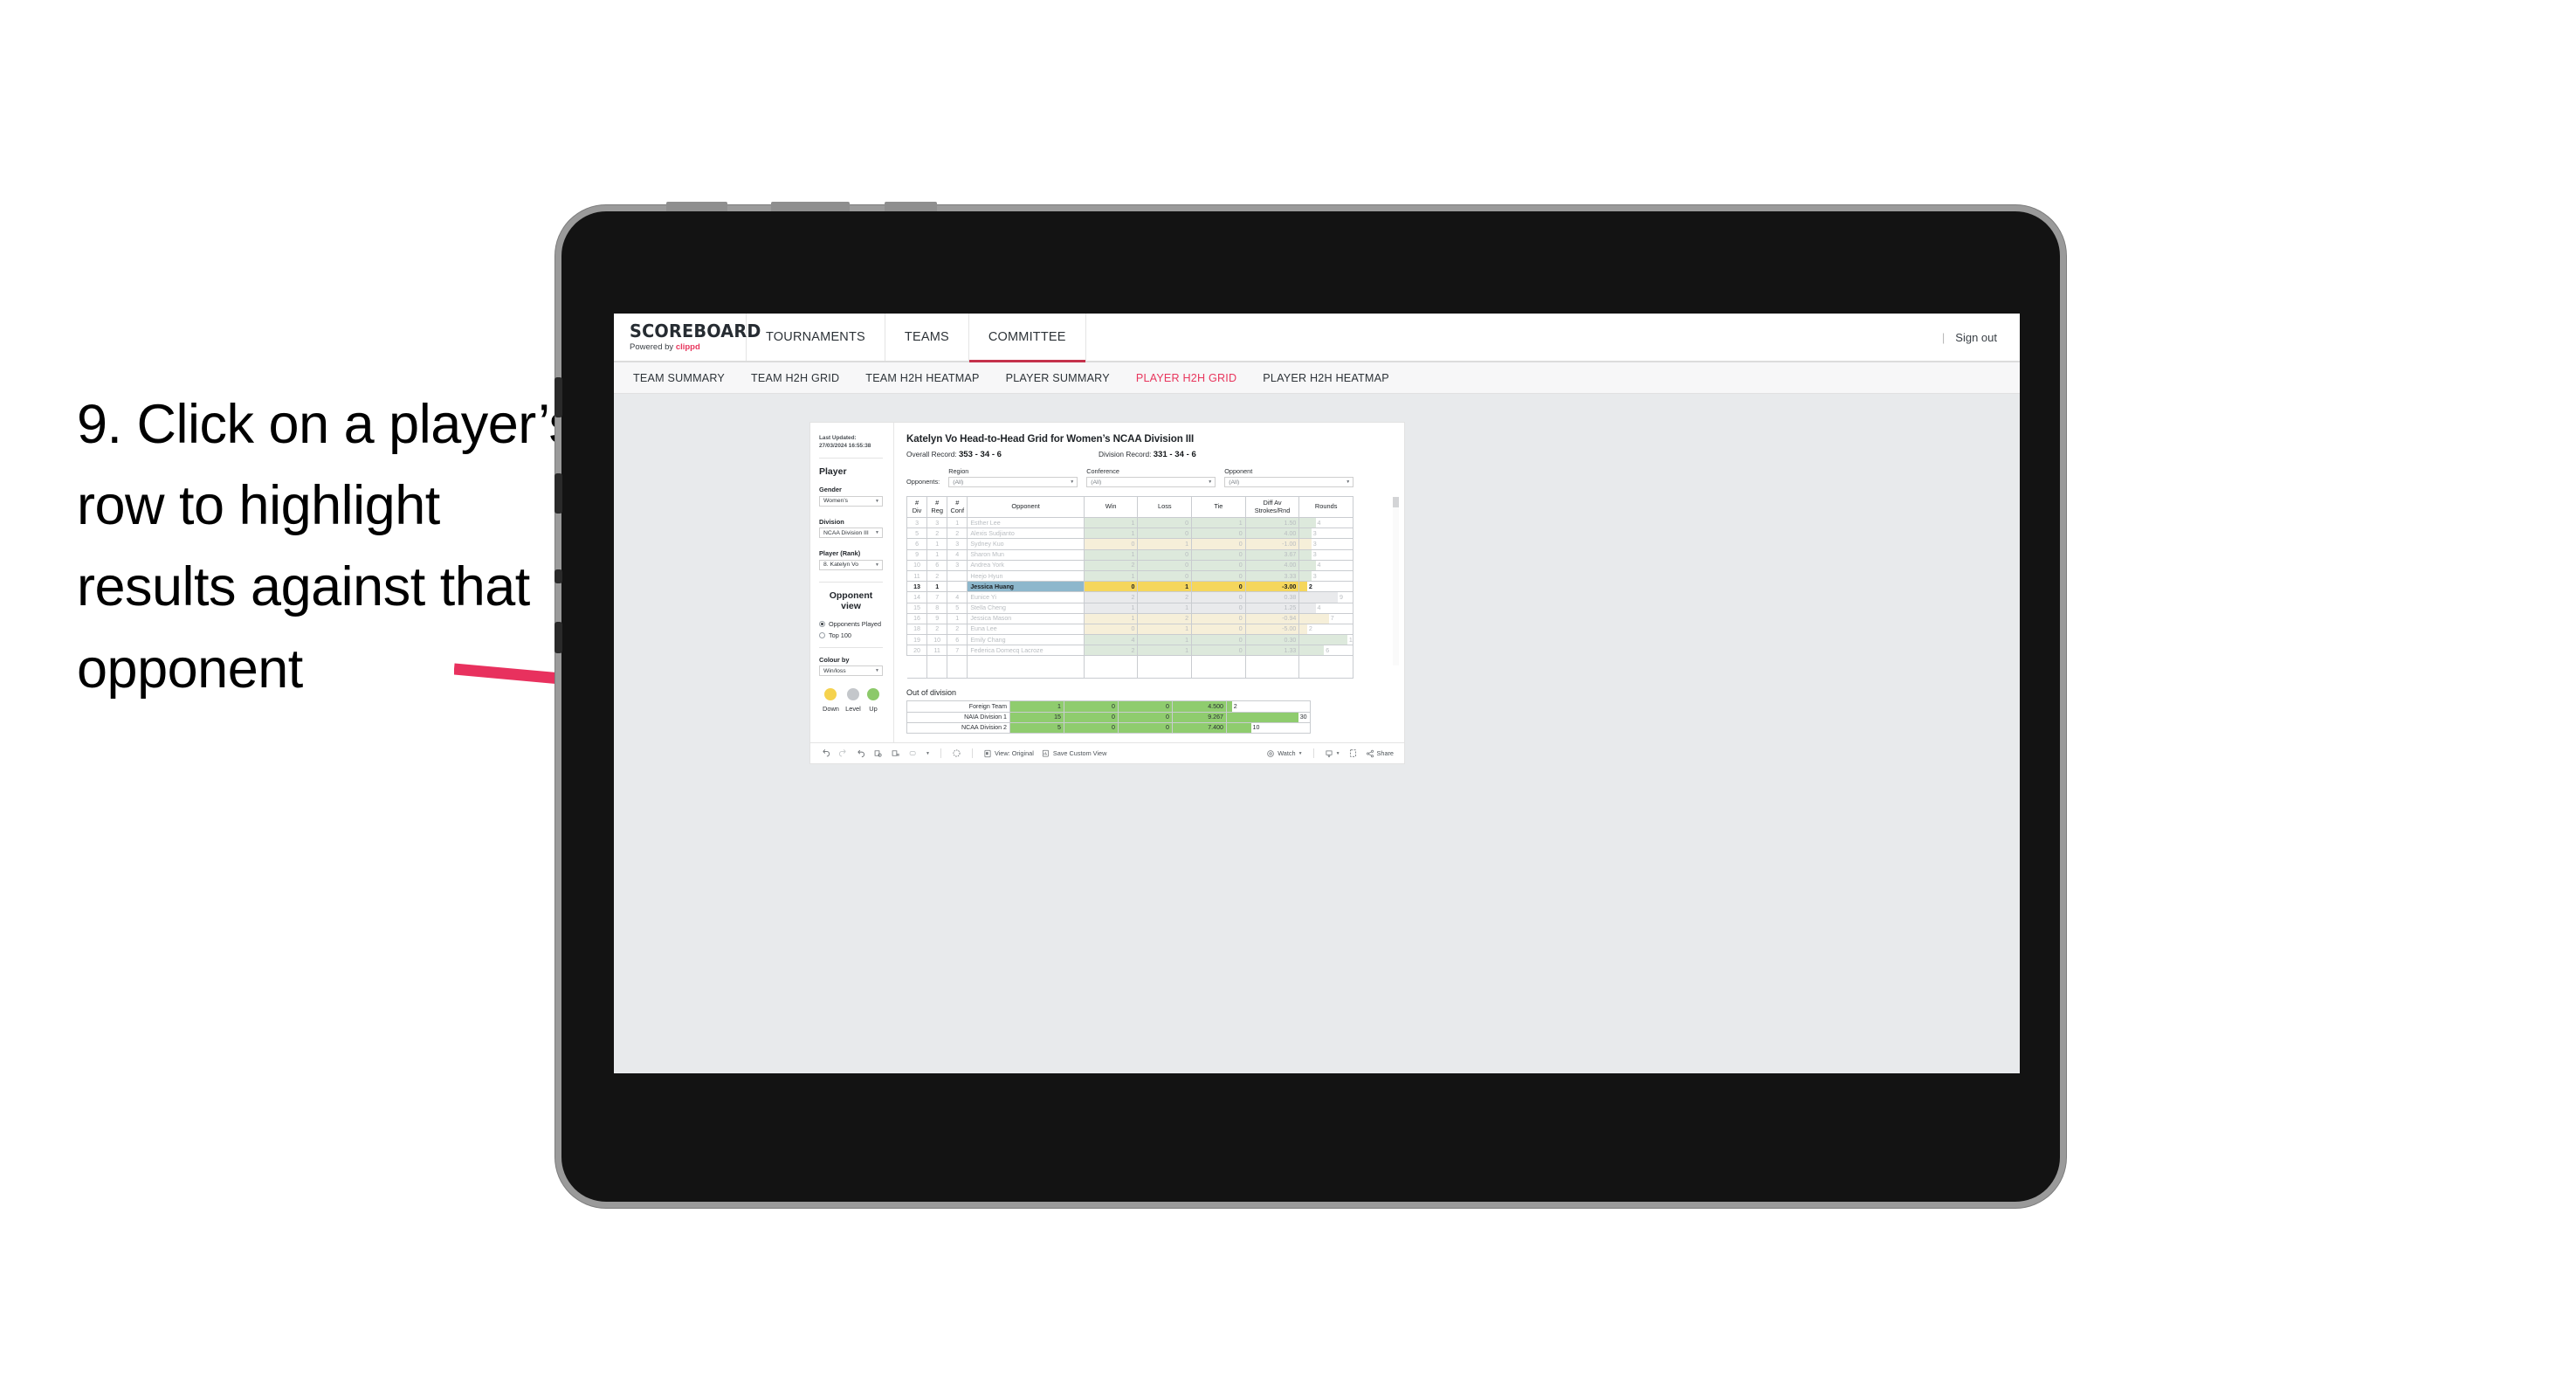 The height and width of the screenshot is (1386, 2576). Describe the element at coordinates (1284, 753) in the screenshot. I see `watch-button: Watch ▼` at that location.